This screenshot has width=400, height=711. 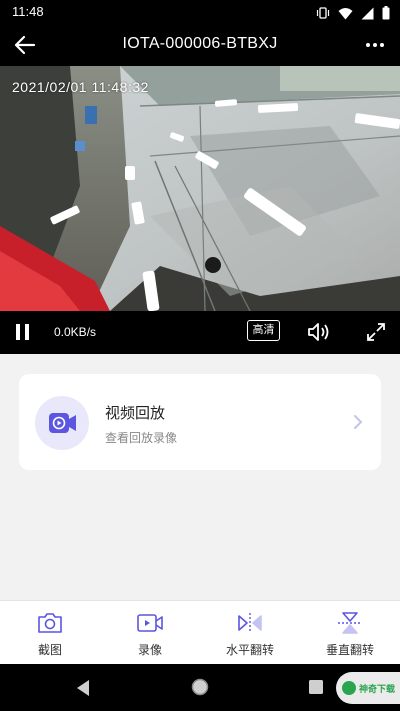 What do you see at coordinates (249, 650) in the screenshot?
I see `flip-horizontal-label: 水平翻转` at bounding box center [249, 650].